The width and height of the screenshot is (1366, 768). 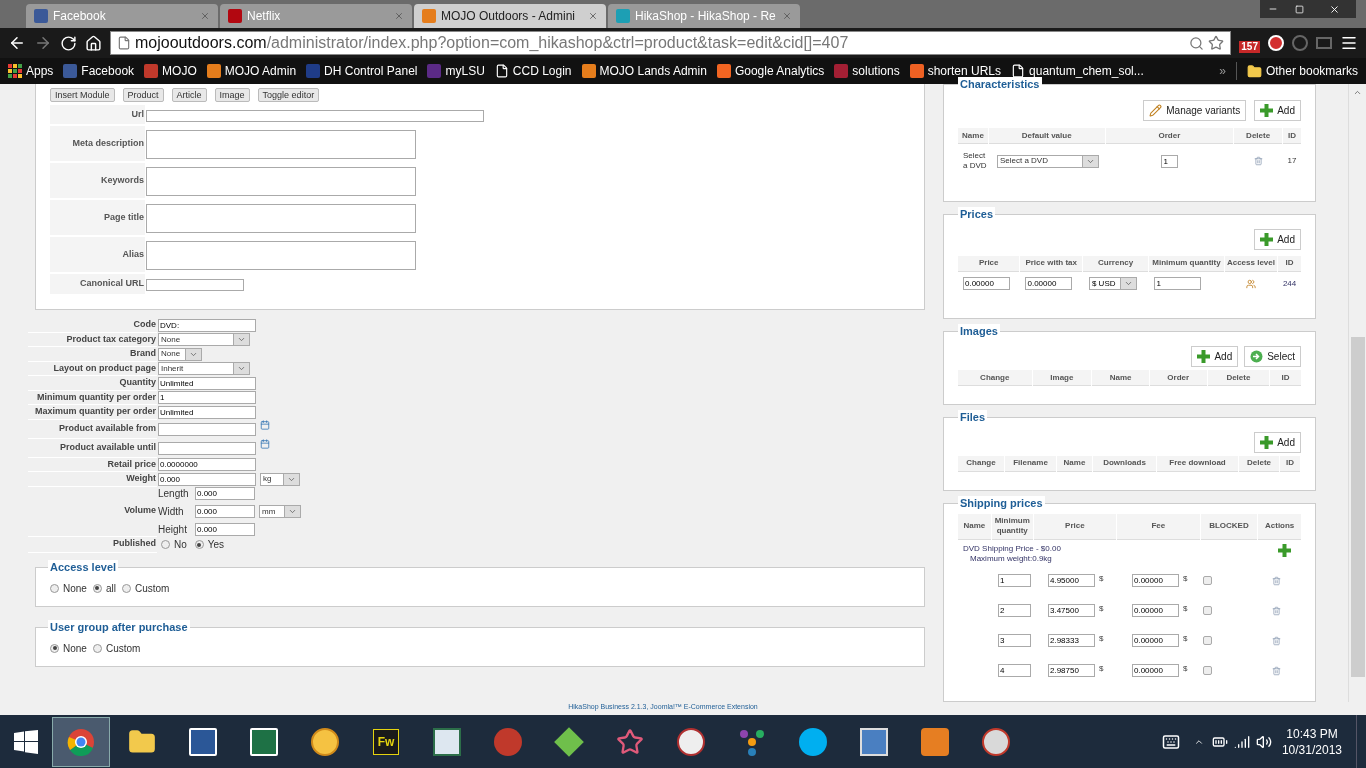 I want to click on bookmark: Google Analytics, so click(x=770, y=71).